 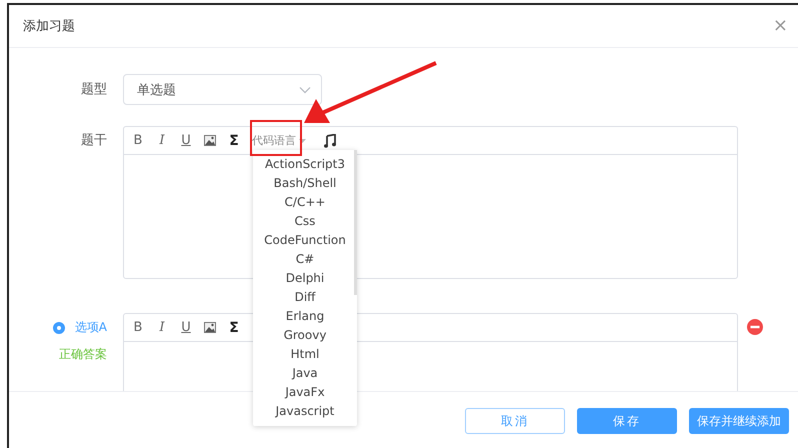 I want to click on correct-answer-label: 正确答案, so click(x=83, y=354).